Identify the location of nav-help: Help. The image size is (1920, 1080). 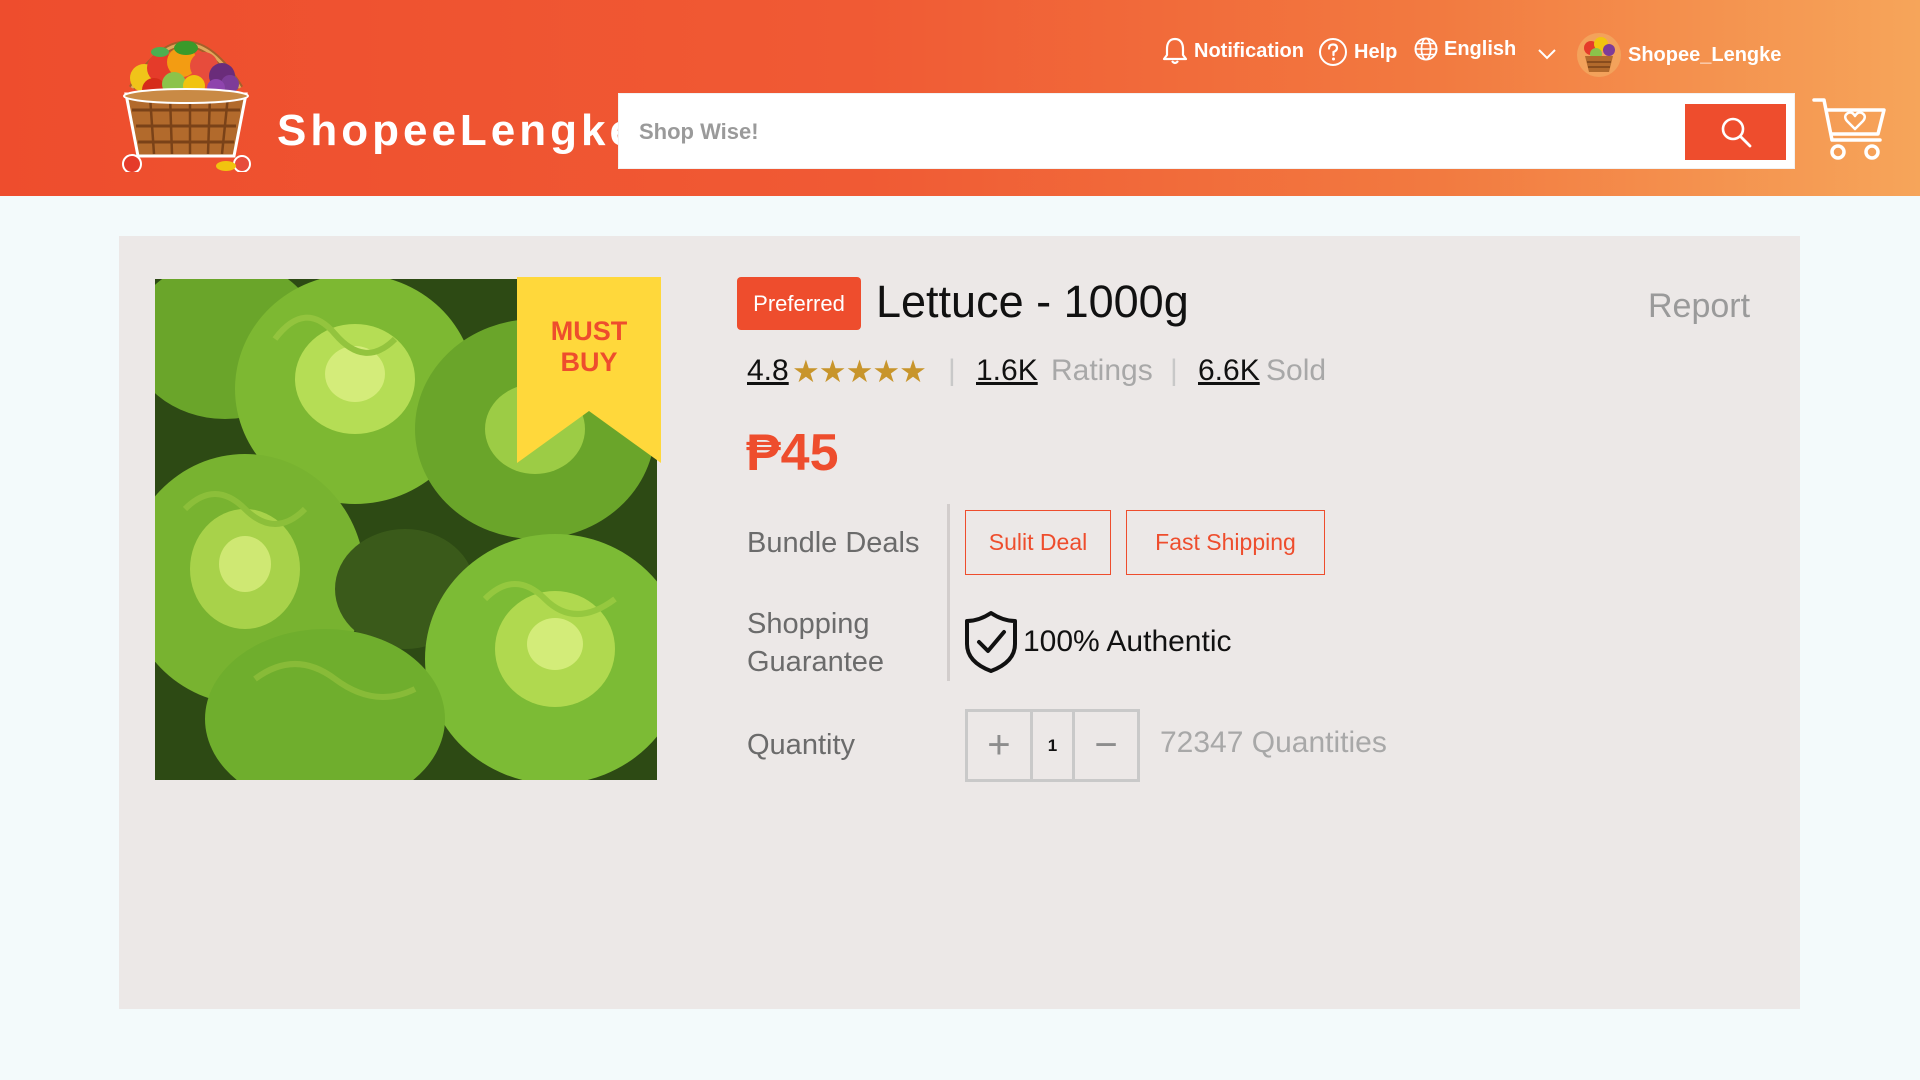
(1357, 52).